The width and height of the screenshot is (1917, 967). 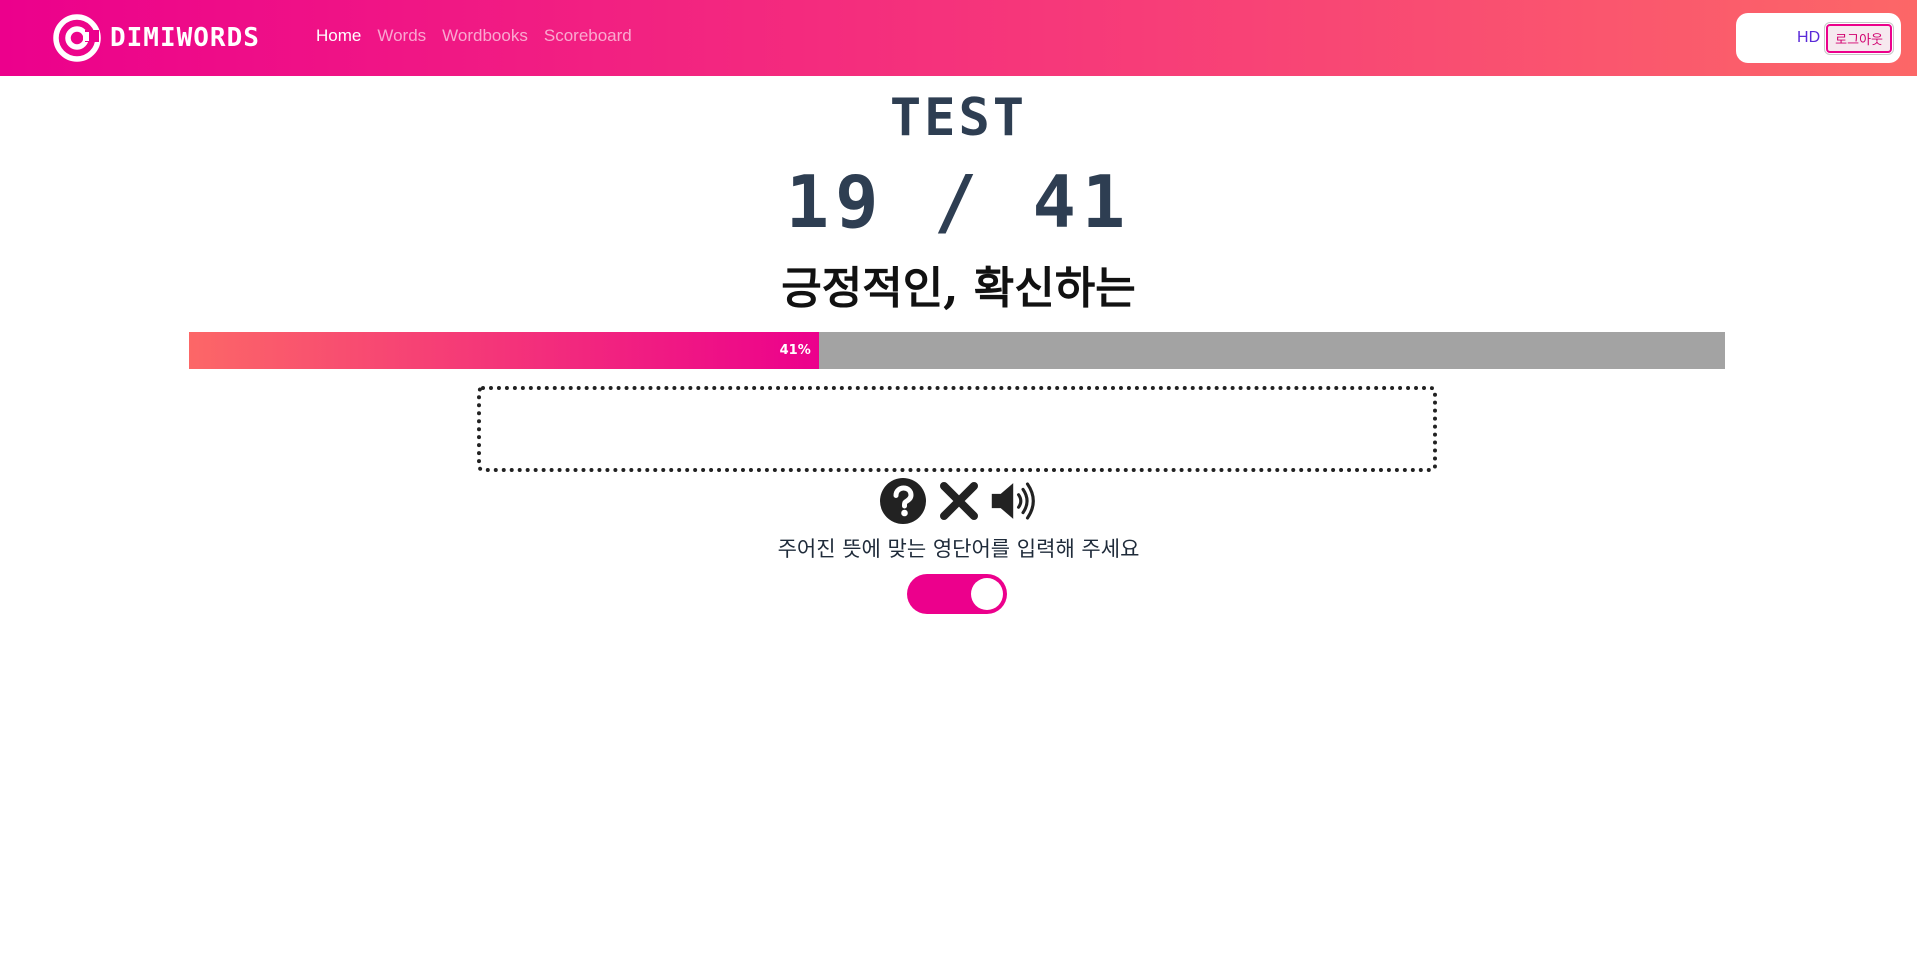 What do you see at coordinates (795, 350) in the screenshot?
I see `progress-label: 41%` at bounding box center [795, 350].